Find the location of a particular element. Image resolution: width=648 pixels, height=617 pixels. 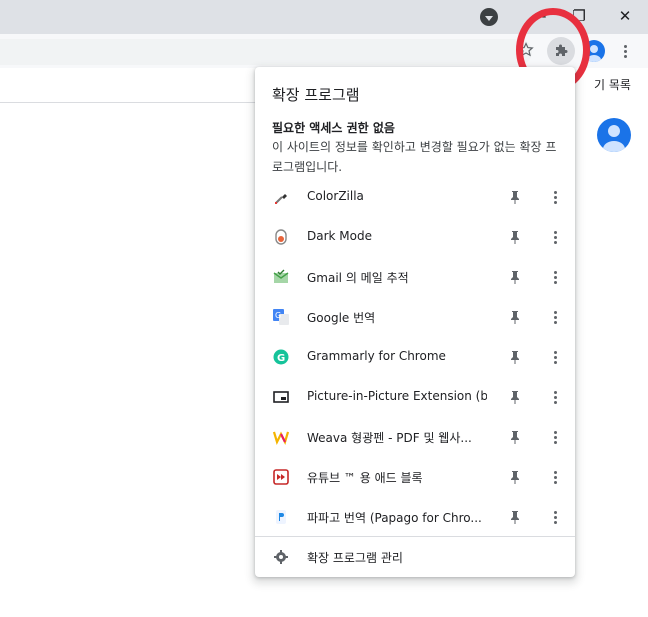

extension-row-youtube-adblock: 유튜브 ™ 용 애드 블록 is located at coordinates (415, 477).